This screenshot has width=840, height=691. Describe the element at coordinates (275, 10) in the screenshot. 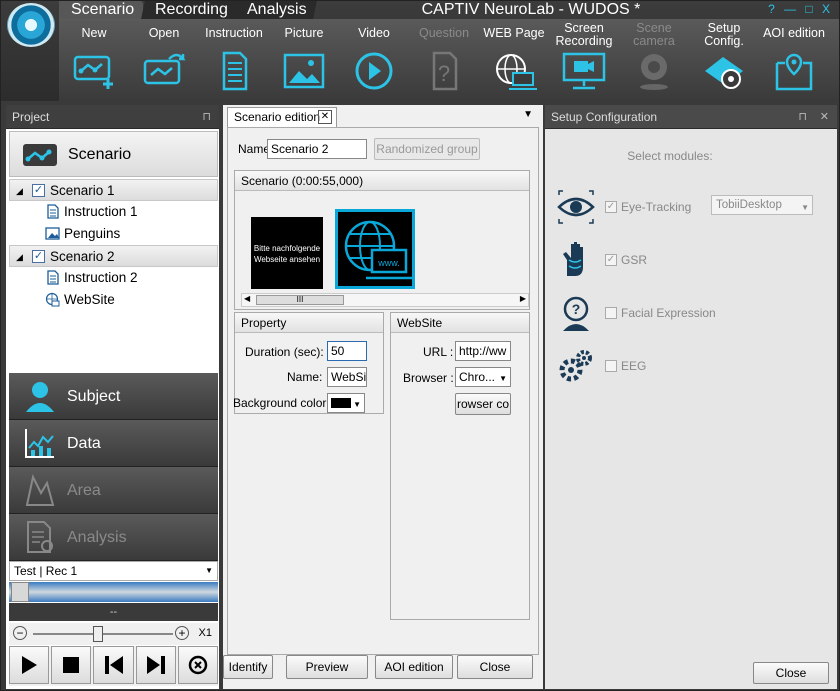

I see `tab-analysis: Analysis` at that location.